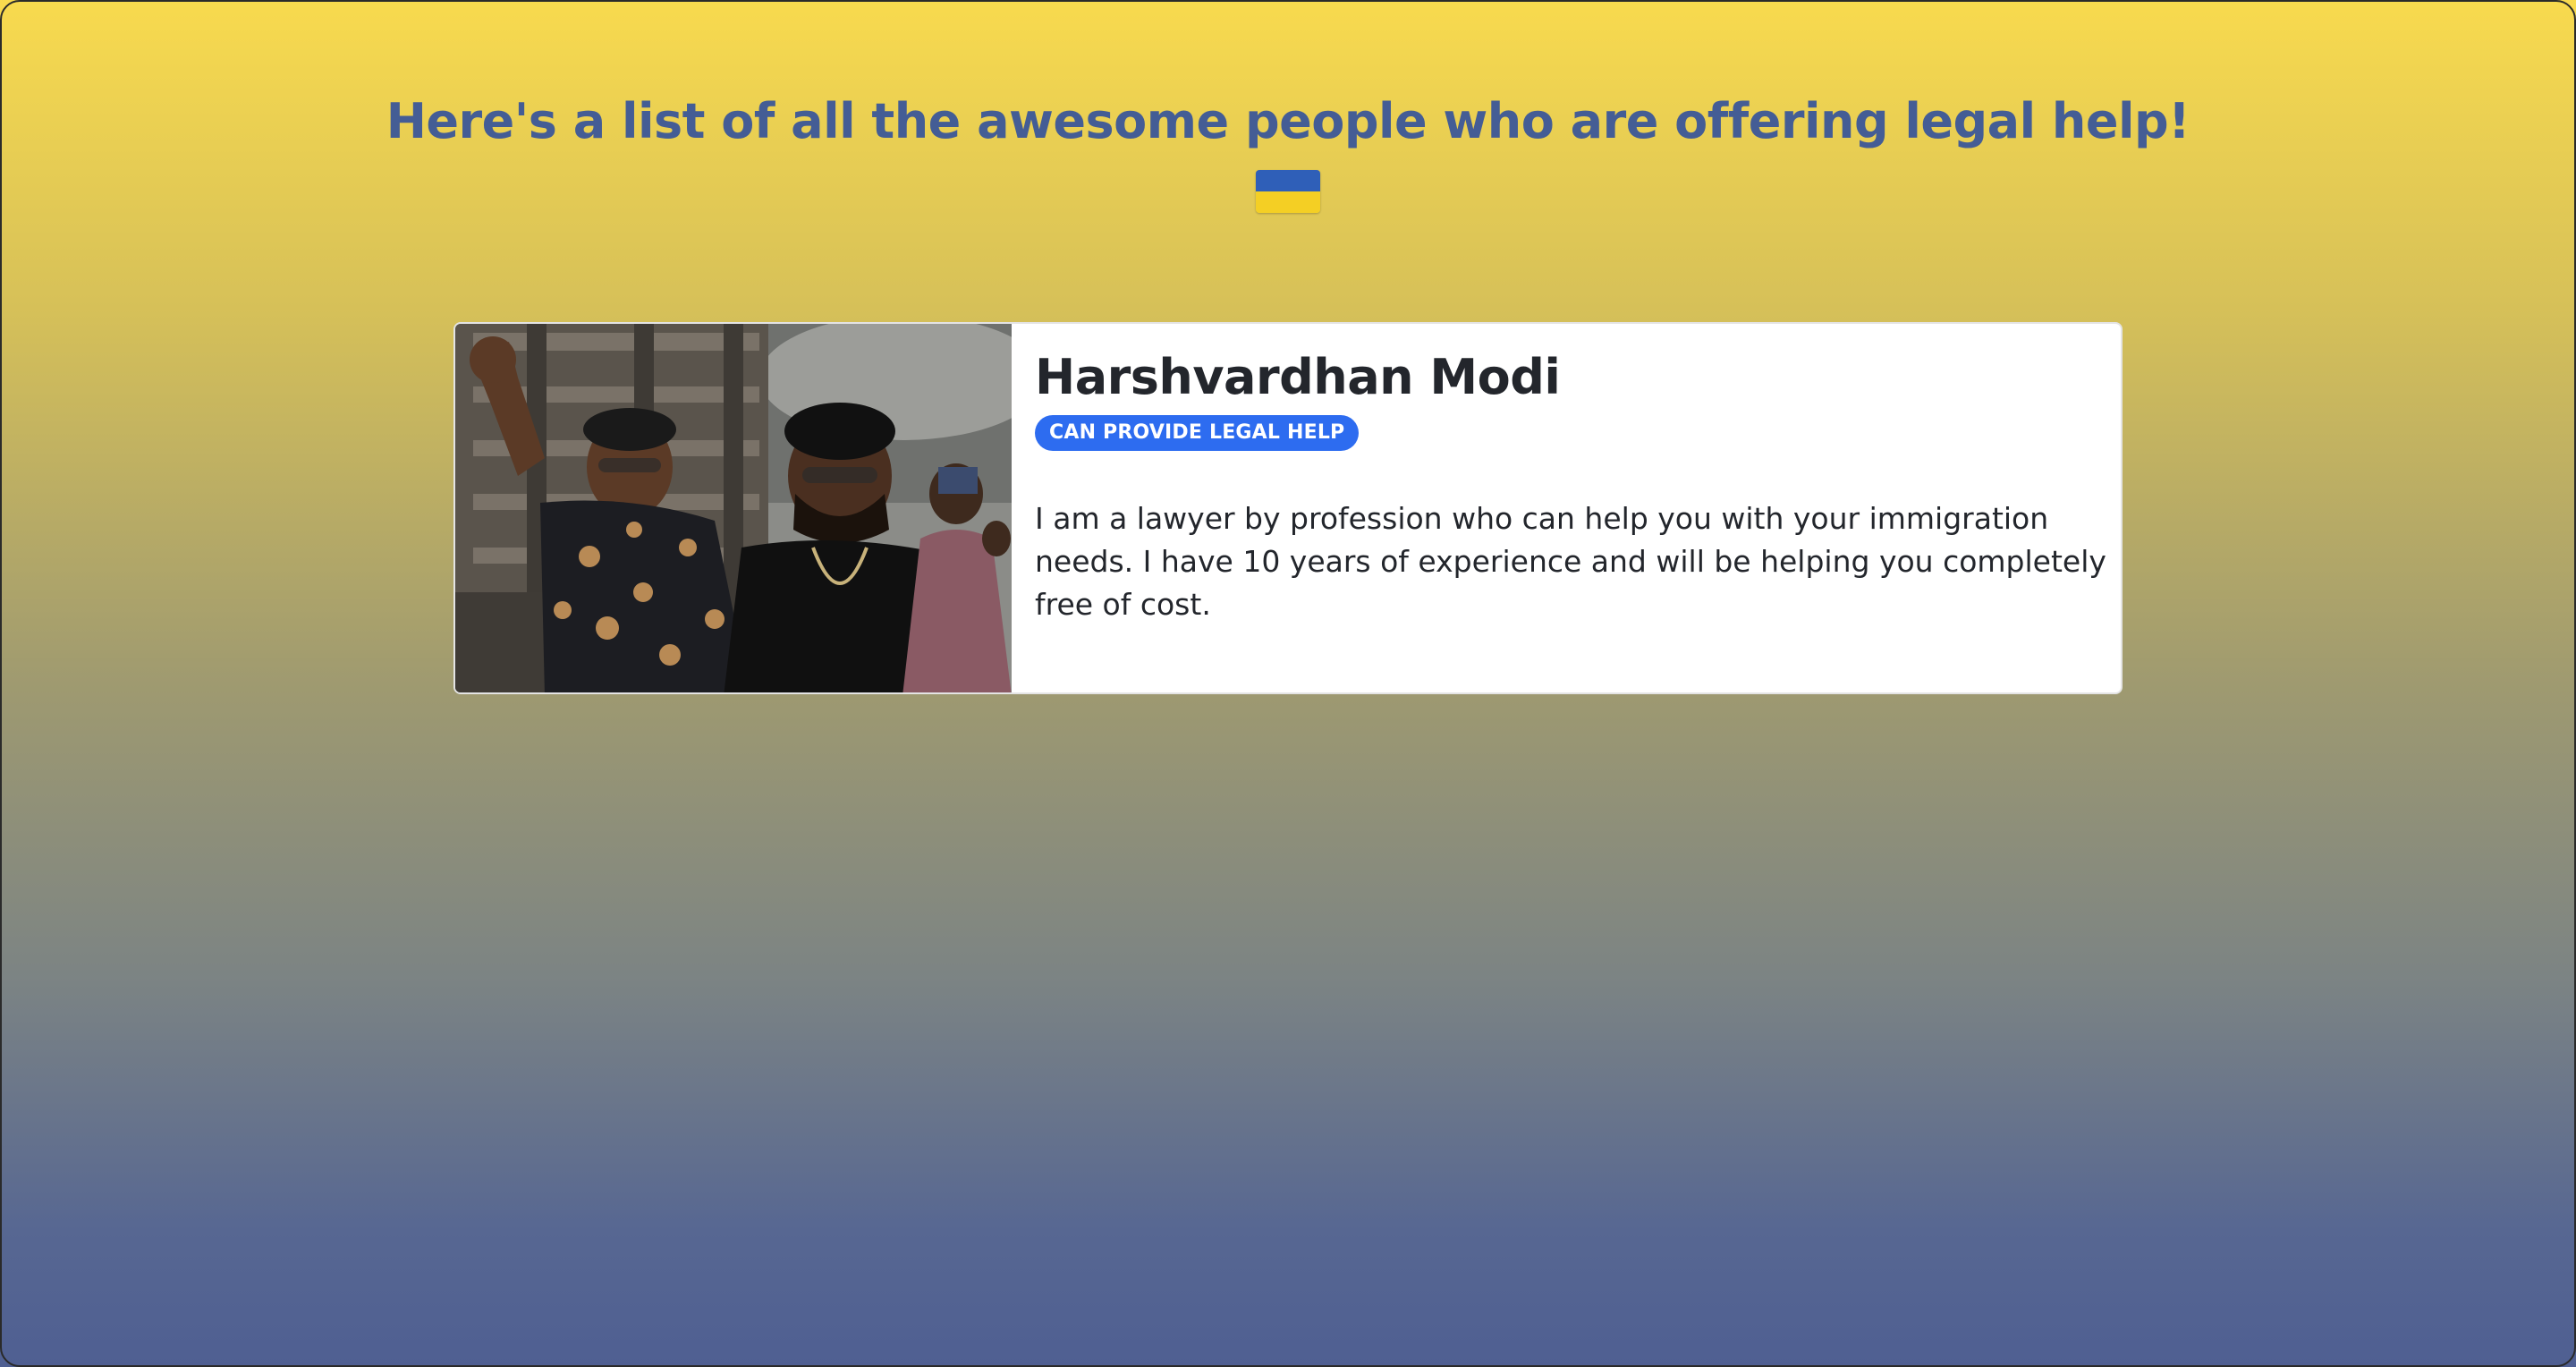  Describe the element at coordinates (1298, 377) in the screenshot. I see `person-name: Harshvardhan Modi` at that location.